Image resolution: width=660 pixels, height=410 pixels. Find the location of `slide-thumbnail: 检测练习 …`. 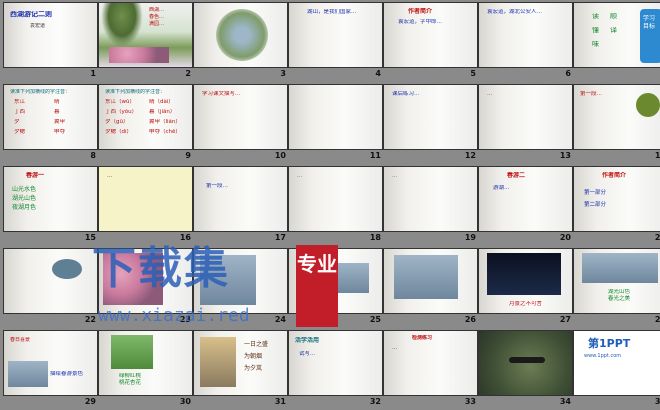

slide-thumbnail: 检测练习 … is located at coordinates (430, 363).